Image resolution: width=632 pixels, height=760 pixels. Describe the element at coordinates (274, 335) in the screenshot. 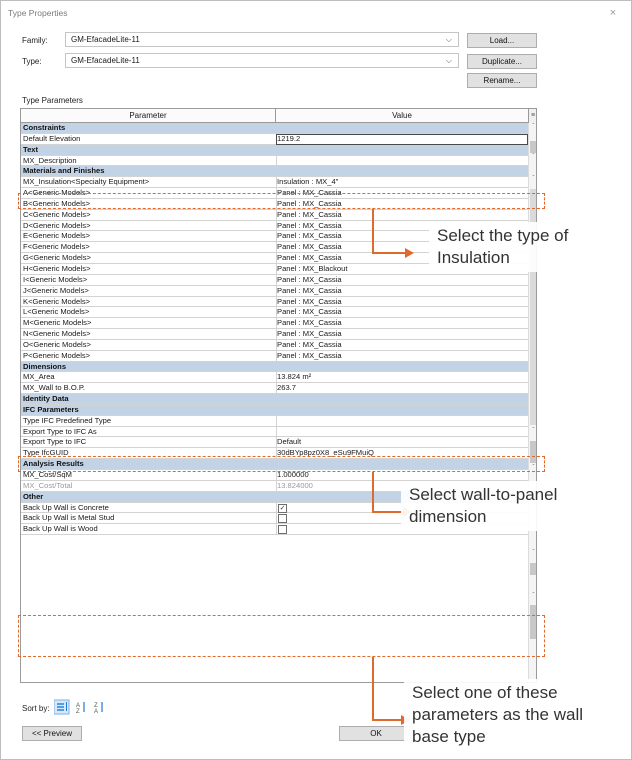

I see `parameter-row: N<Generic Models> Panel : MX_Cassia` at that location.